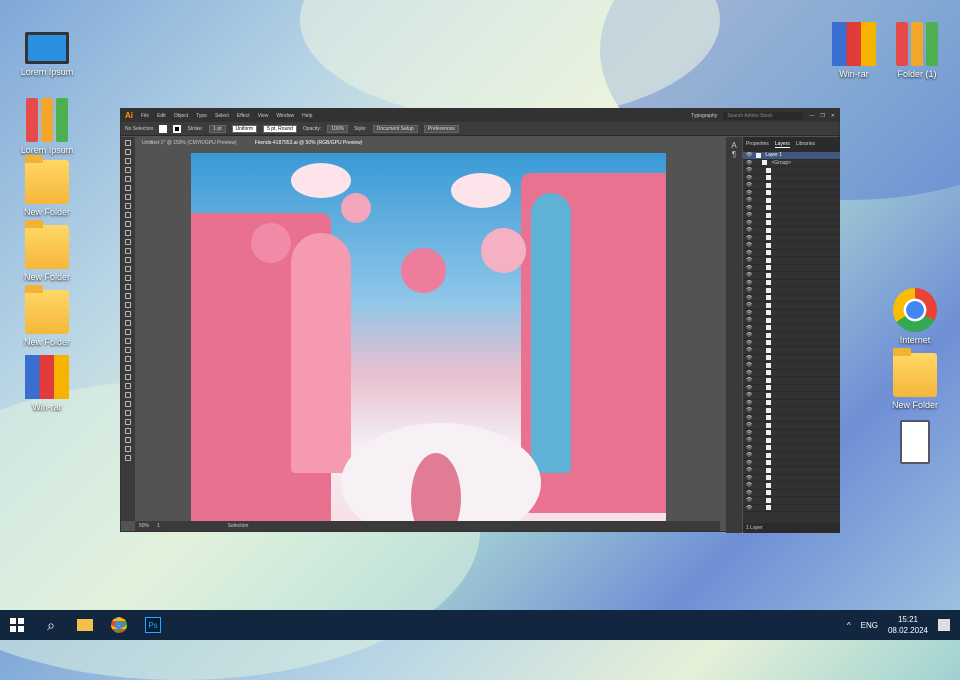 The image size is (960, 680). What do you see at coordinates (441, 128) in the screenshot?
I see `preferences-button: Preferences` at bounding box center [441, 128].